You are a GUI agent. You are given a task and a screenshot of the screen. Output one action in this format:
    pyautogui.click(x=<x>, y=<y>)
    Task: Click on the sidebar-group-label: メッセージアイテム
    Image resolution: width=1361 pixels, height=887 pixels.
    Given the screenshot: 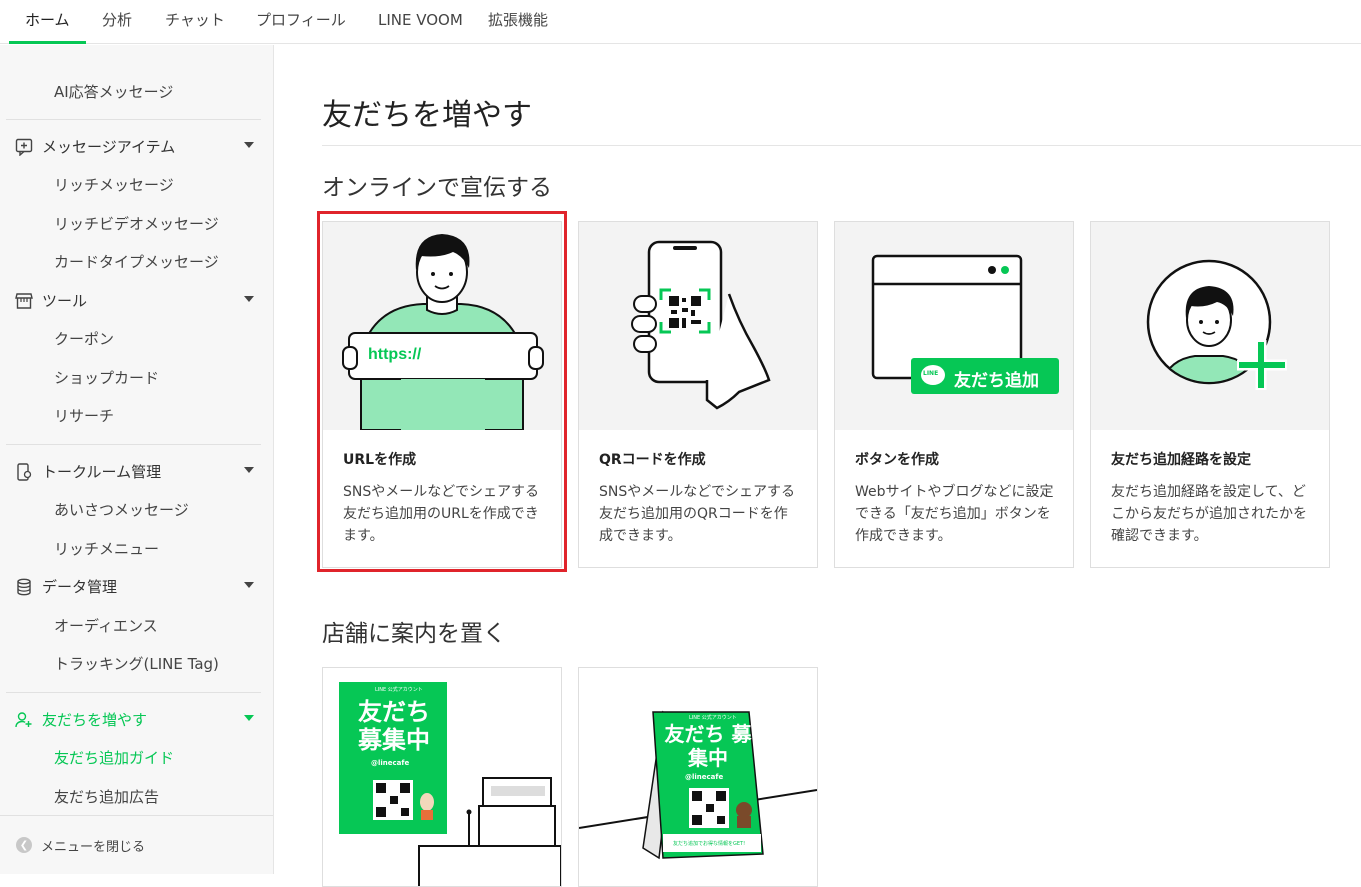 What is the action you would take?
    pyautogui.click(x=109, y=147)
    